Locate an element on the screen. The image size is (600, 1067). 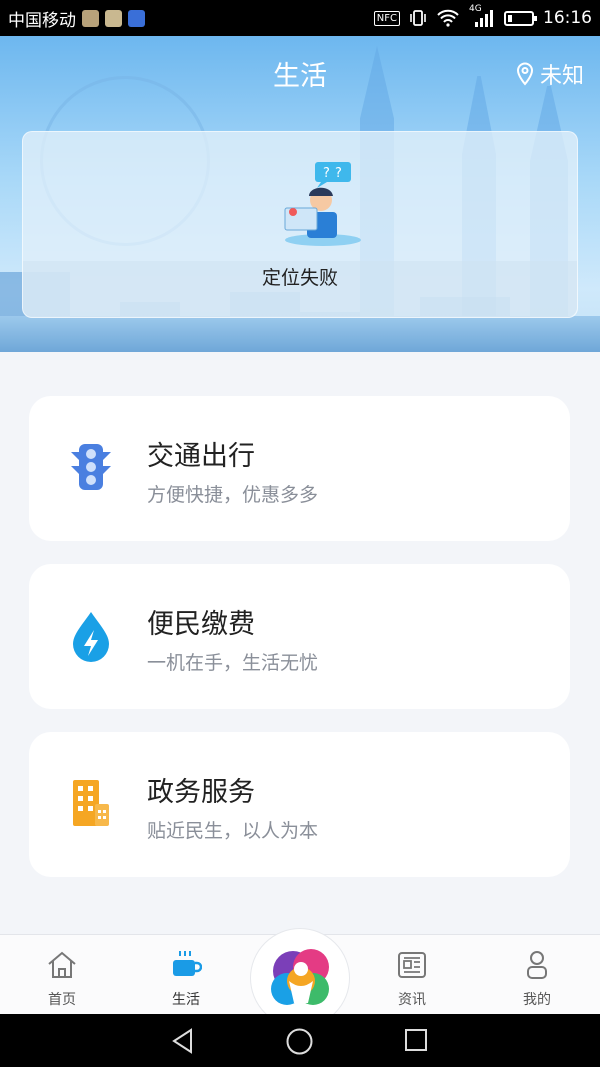
location-selector: 未知 is located at coordinates (550, 74).